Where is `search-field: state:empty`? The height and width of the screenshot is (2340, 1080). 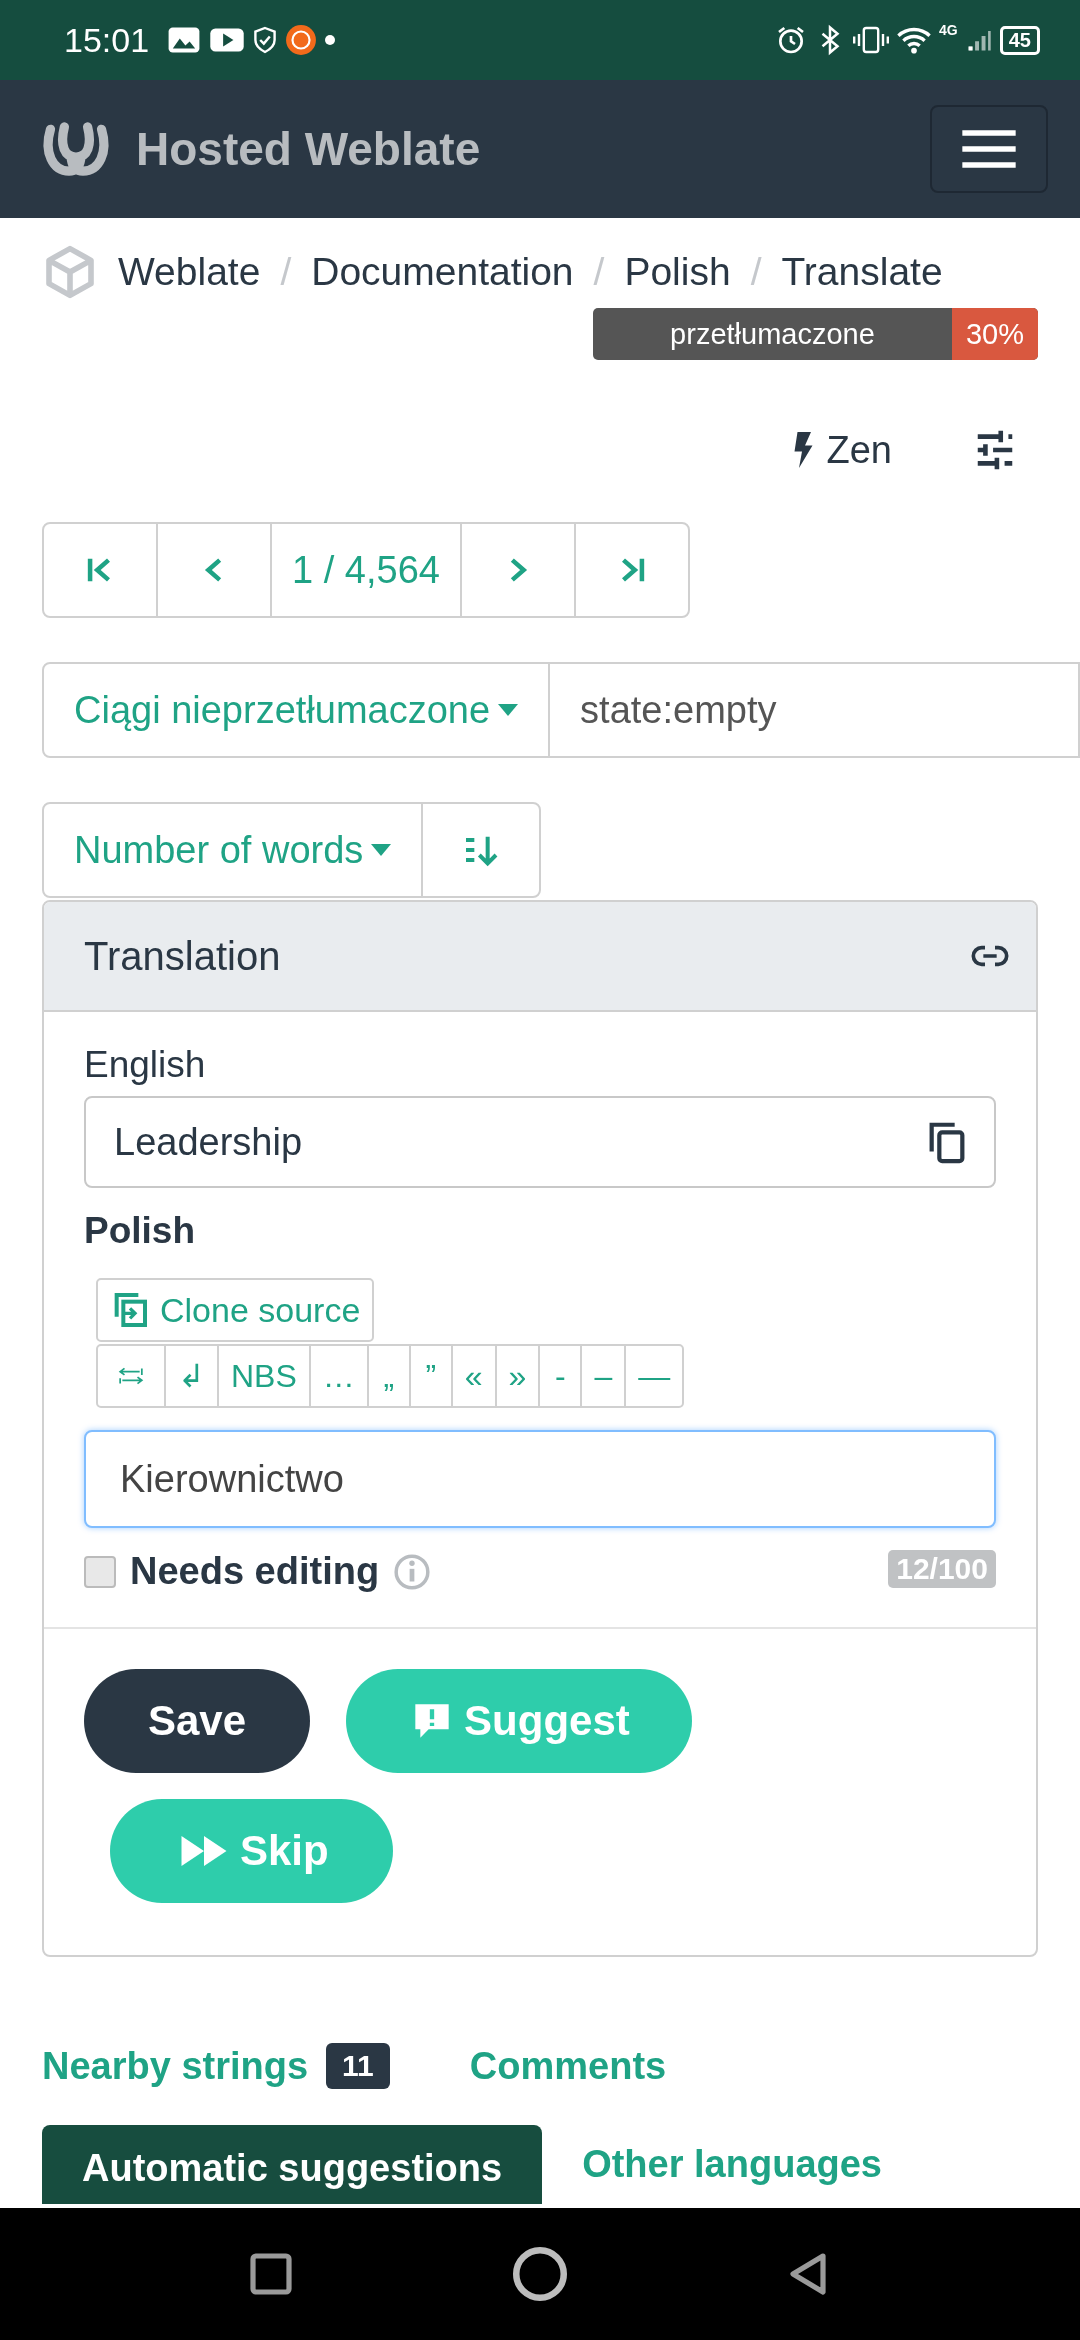
search-field: state:empty is located at coordinates (815, 710).